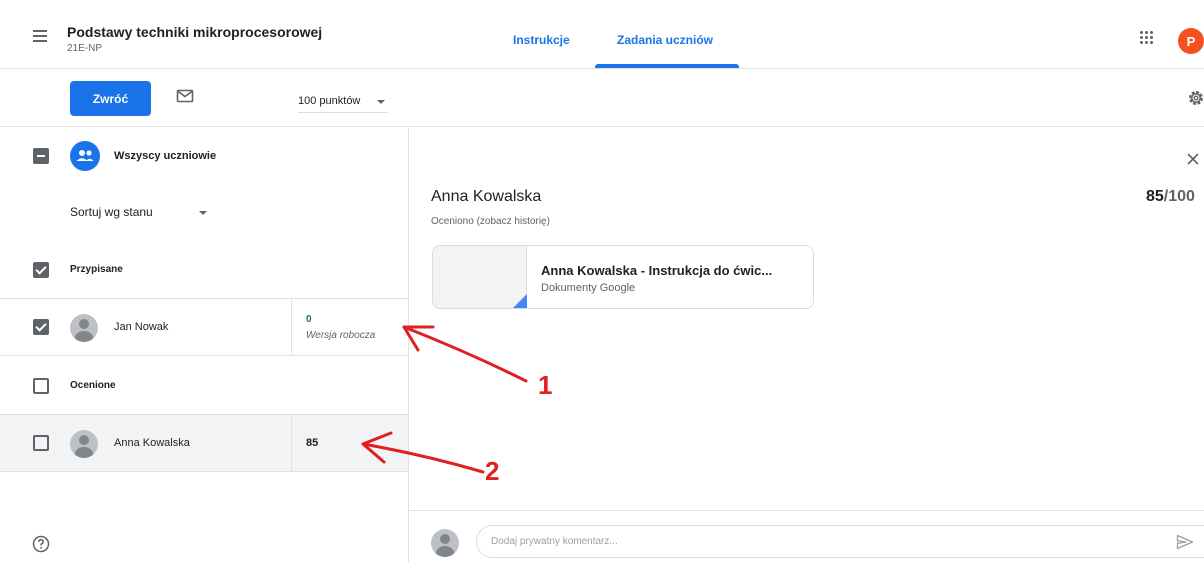 This screenshot has height=562, width=1204. What do you see at coordinates (1195, 98) in the screenshot?
I see `gear-icon` at bounding box center [1195, 98].